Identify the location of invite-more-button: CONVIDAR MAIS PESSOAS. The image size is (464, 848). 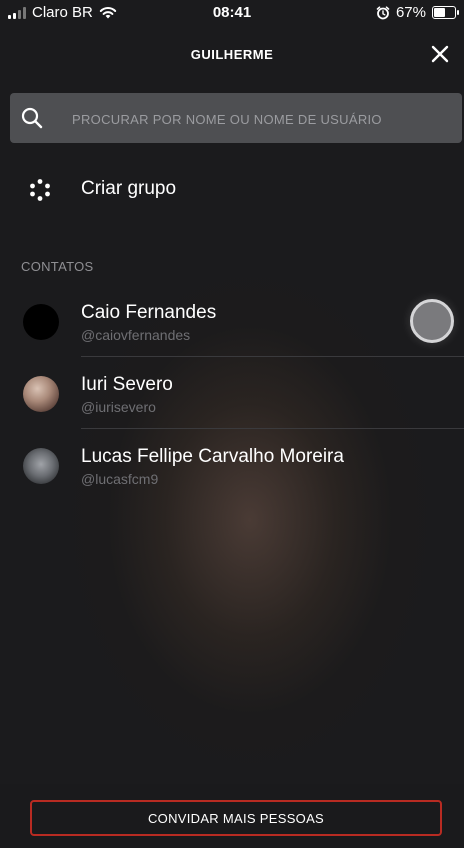
(236, 818).